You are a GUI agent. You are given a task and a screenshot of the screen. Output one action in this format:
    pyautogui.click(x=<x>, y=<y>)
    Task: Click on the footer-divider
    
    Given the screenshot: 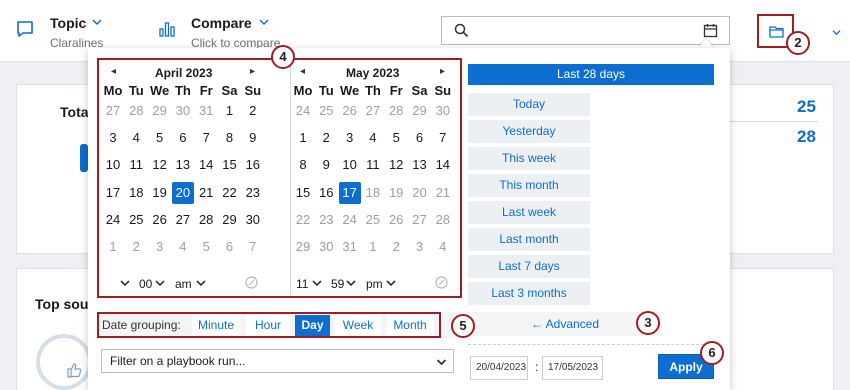 What is the action you would take?
    pyautogui.click(x=591, y=344)
    